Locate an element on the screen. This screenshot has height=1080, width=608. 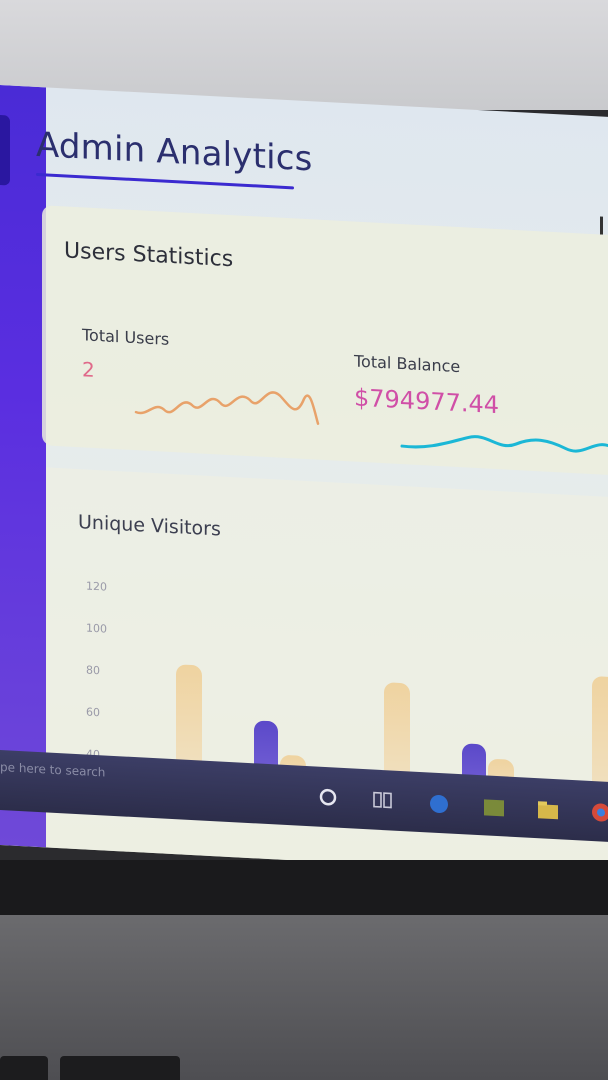
task-view-icon is located at coordinates (383, 799).